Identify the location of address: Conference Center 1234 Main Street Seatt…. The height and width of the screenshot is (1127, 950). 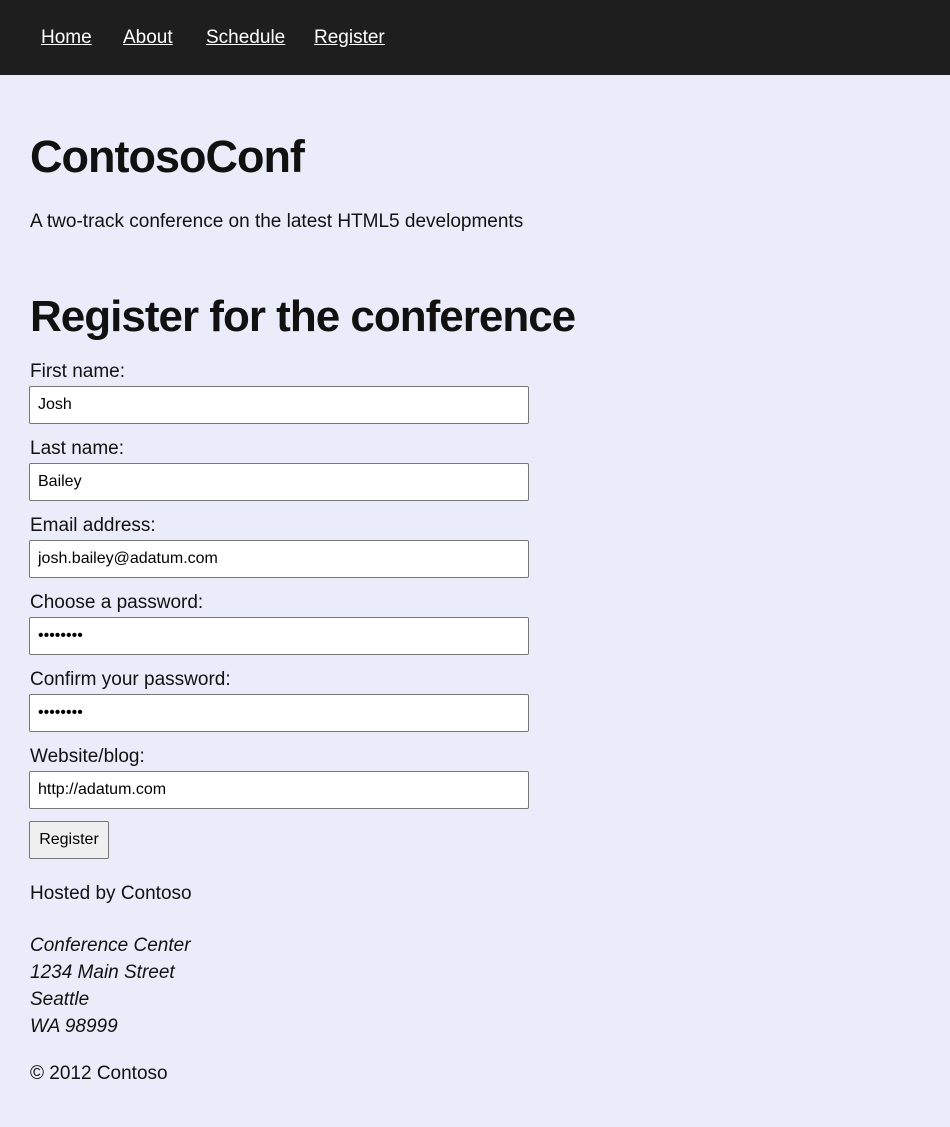
(110, 986).